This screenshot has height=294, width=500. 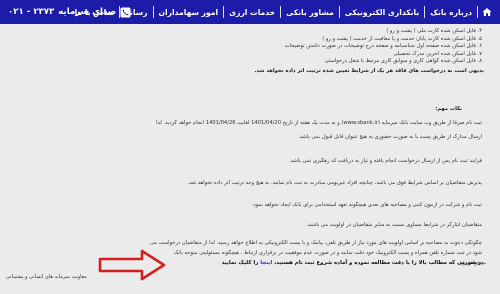 What do you see at coordinates (46, 277) in the screenshot?
I see `department-signature: معاونت سرمایه های انسانی و پشتیبانی` at bounding box center [46, 277].